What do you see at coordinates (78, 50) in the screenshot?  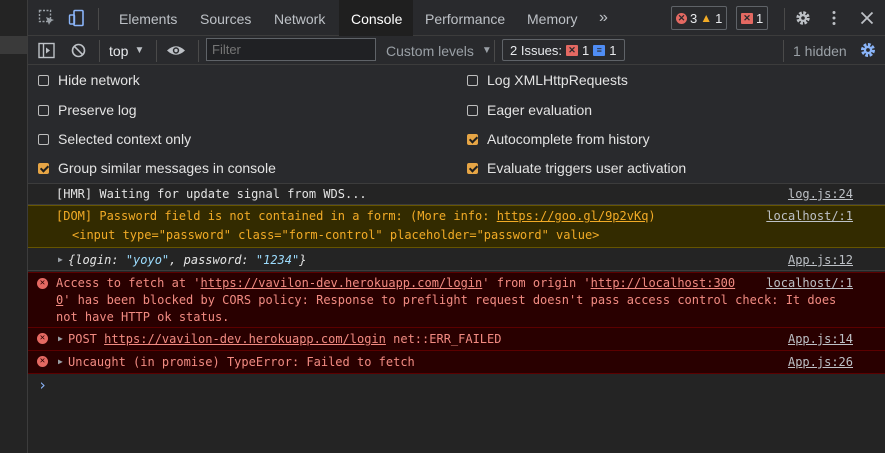 I see `clear-console-icon` at bounding box center [78, 50].